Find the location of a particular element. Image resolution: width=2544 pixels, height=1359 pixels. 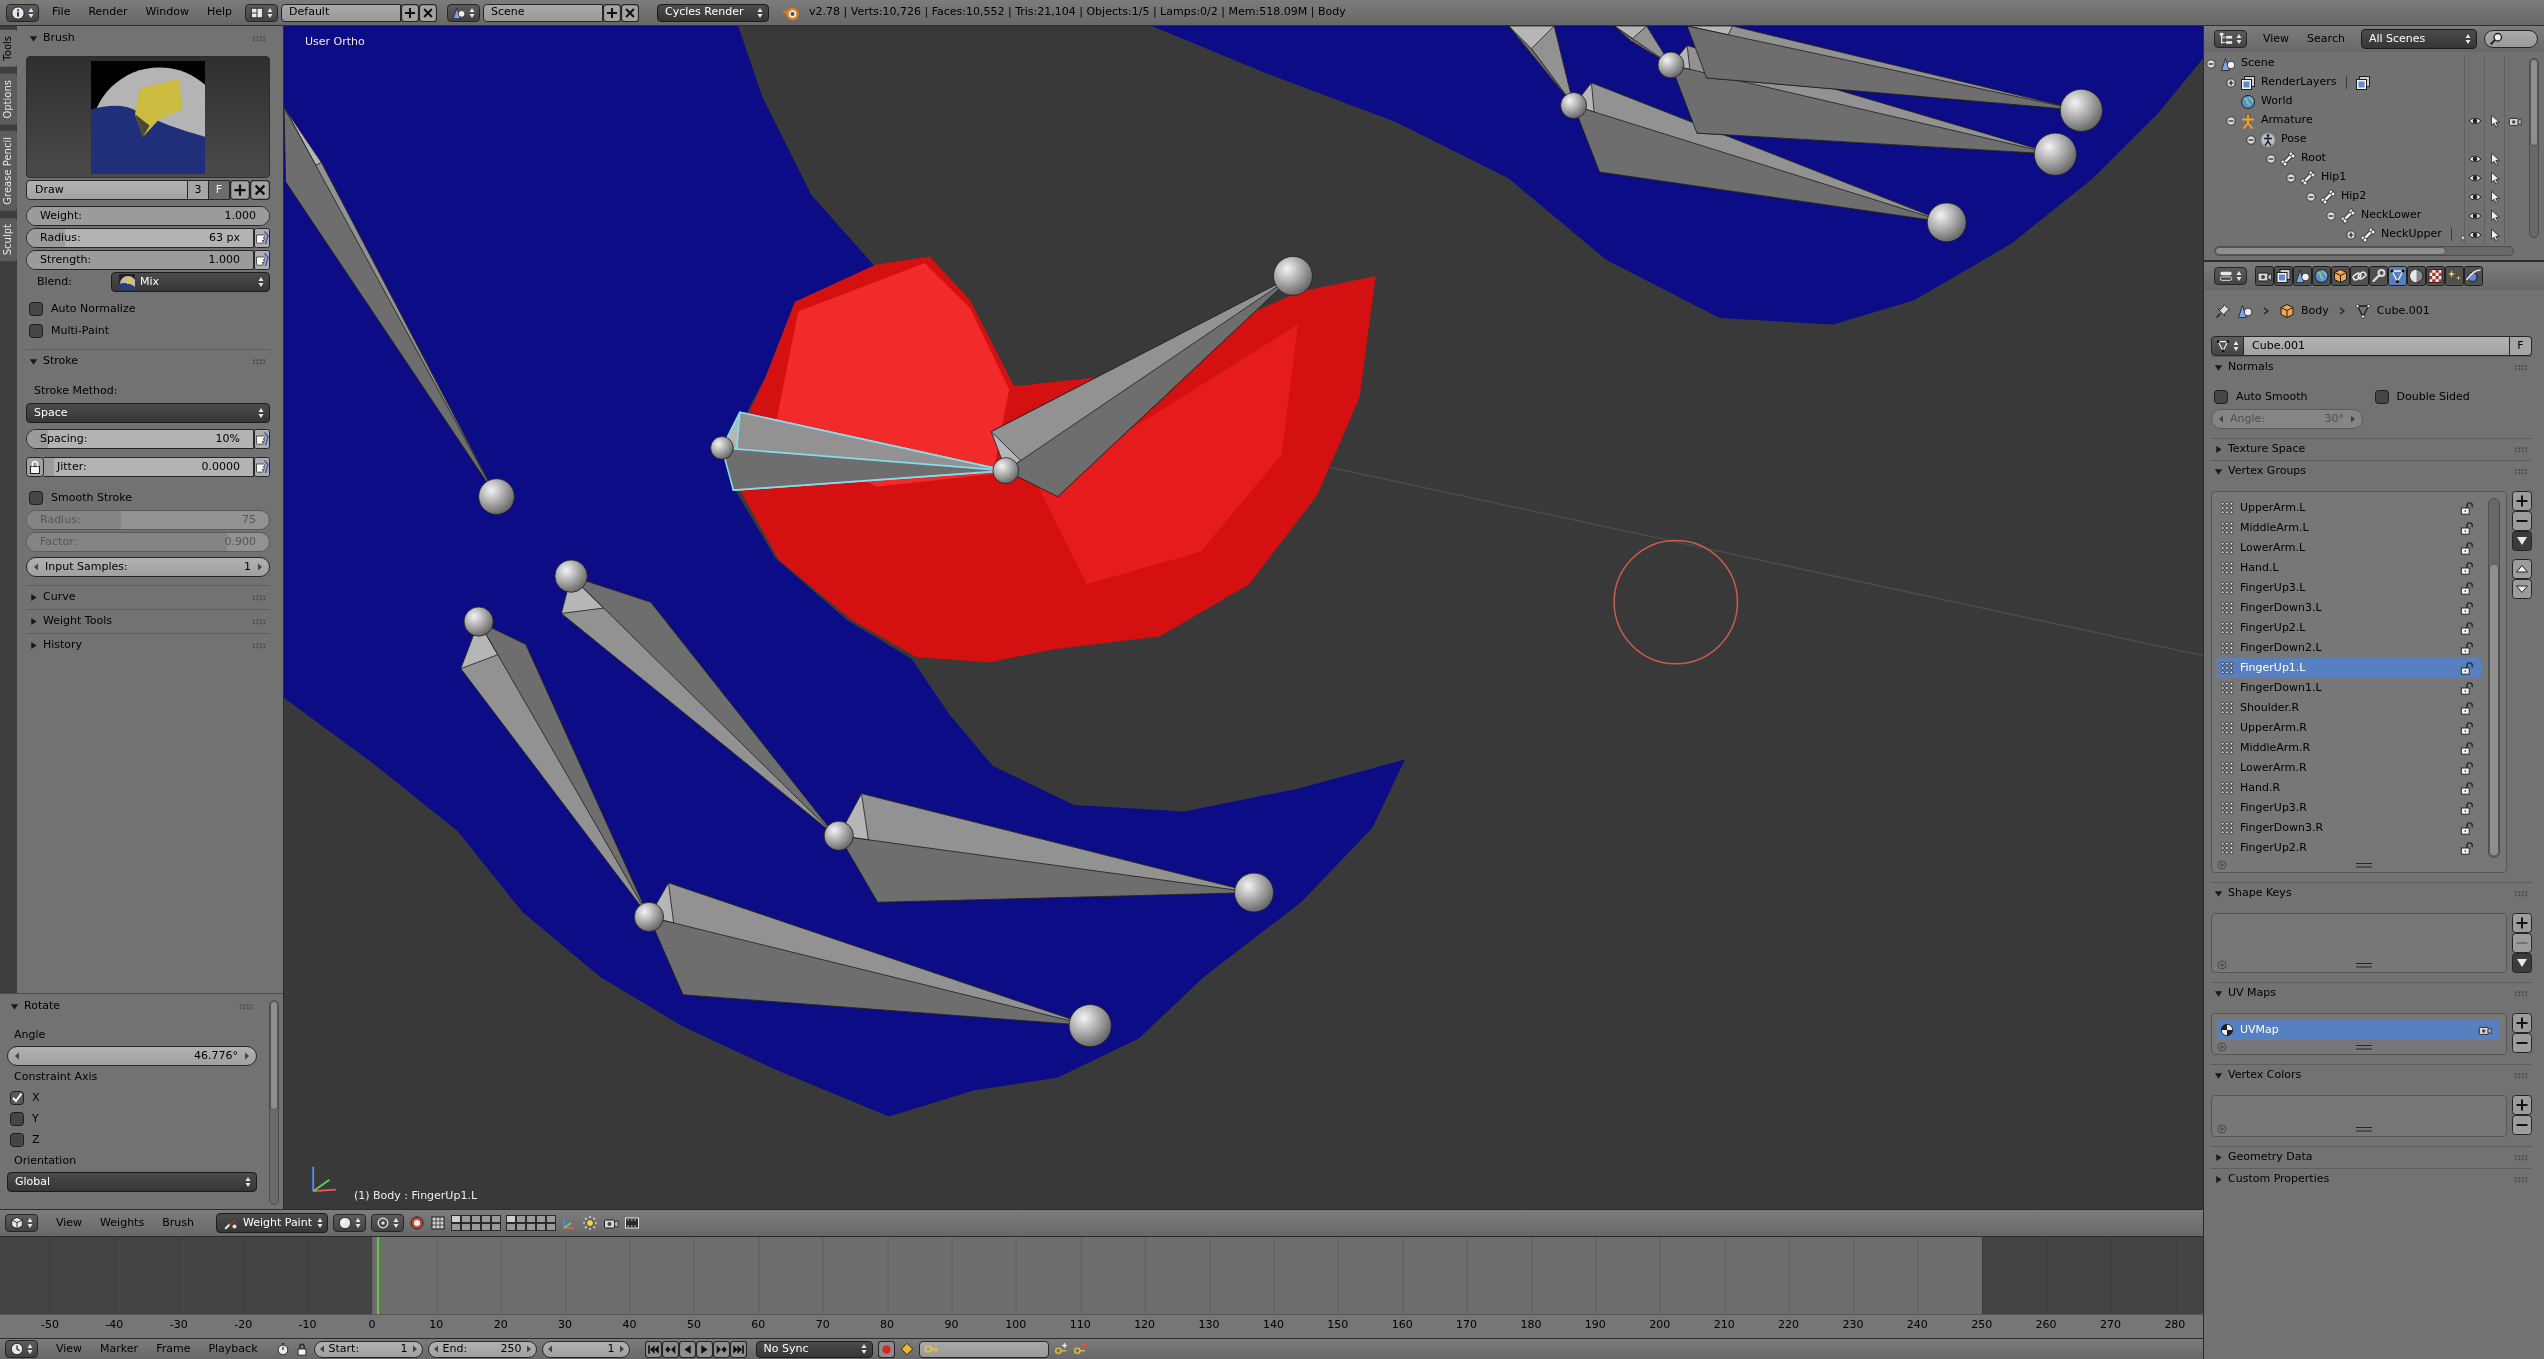

list-item: FingerUp2.R is located at coordinates (2349, 848).